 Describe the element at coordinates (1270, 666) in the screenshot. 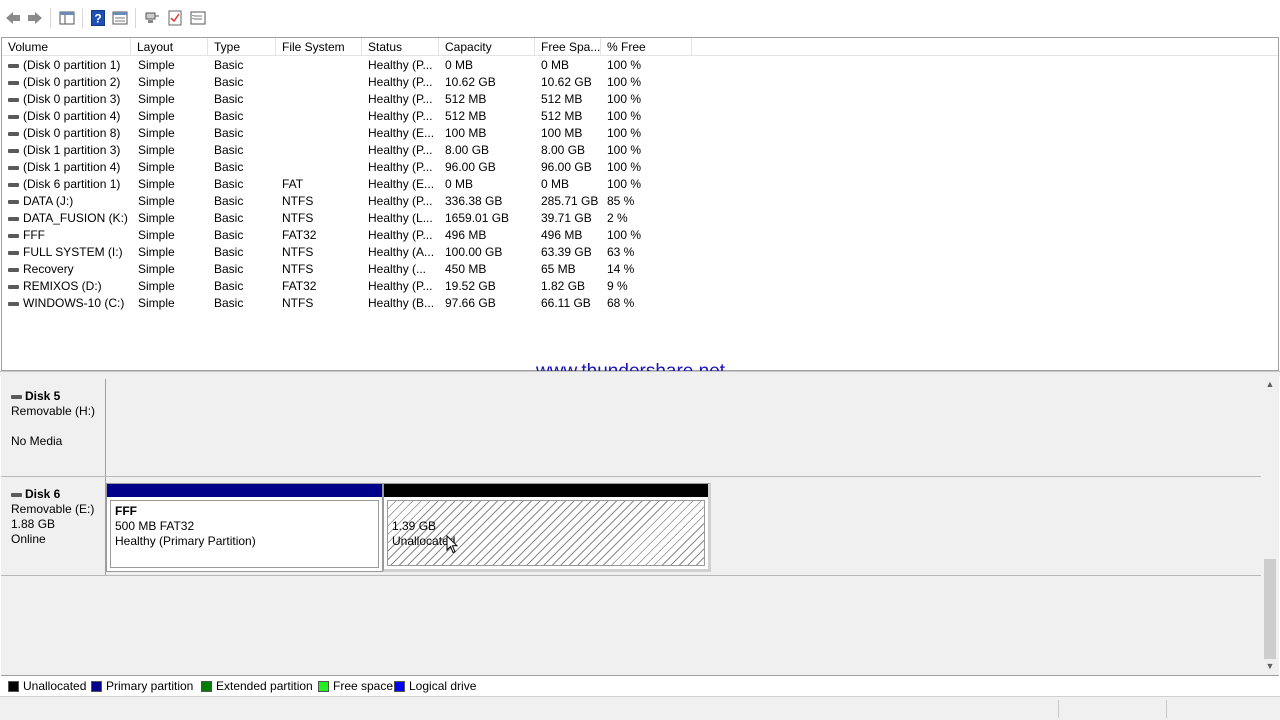

I see `scroll-down-icon: ▼` at that location.